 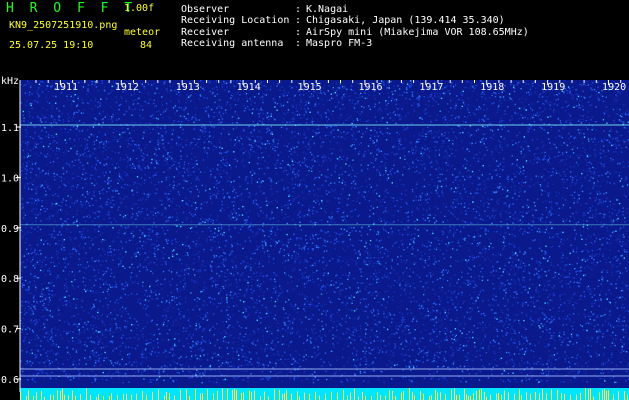 I want to click on freq-tick-label: 0.9, so click(x=10, y=229).